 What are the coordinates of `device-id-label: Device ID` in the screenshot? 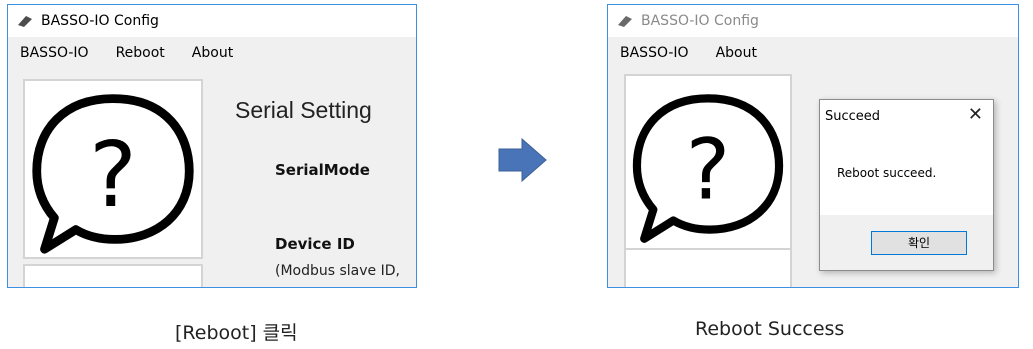 It's located at (315, 244).